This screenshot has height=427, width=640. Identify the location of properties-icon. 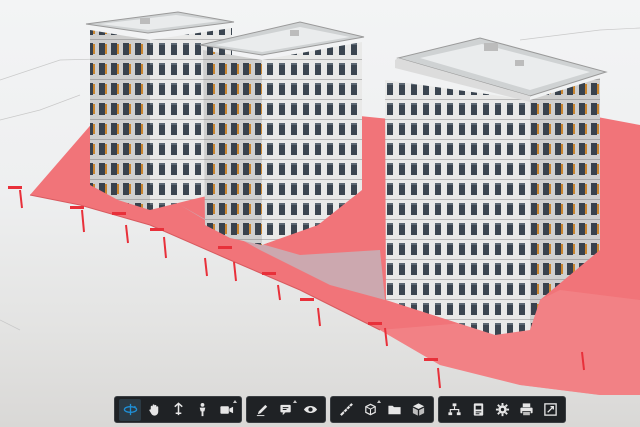
(478, 409).